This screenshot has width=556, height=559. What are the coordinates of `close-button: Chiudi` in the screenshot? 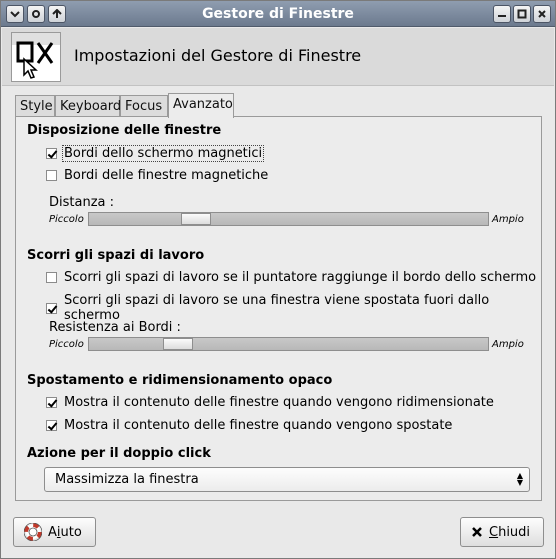 It's located at (502, 532).